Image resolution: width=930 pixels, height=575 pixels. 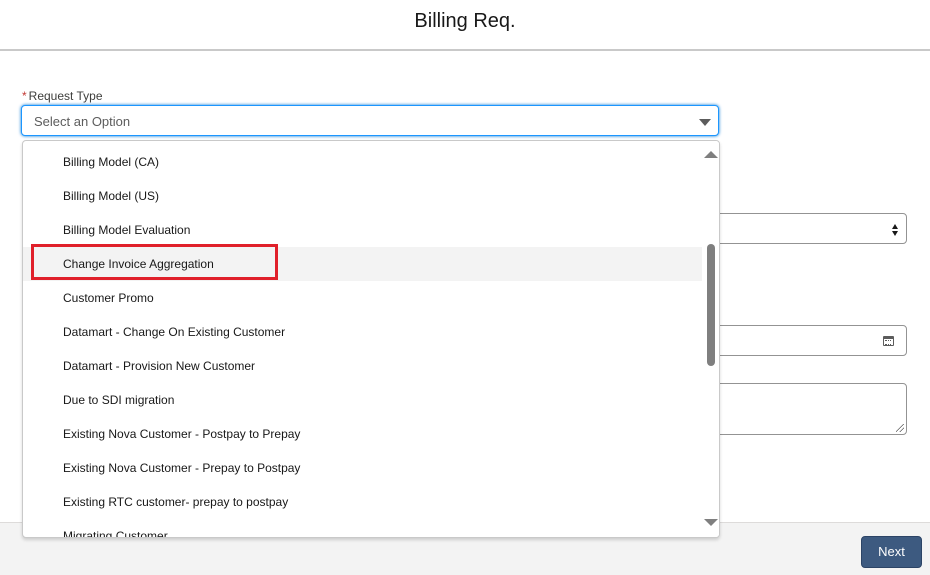 What do you see at coordinates (363, 502) in the screenshot?
I see `dropdown-option: Existing RTC customer- prepay to postpay` at bounding box center [363, 502].